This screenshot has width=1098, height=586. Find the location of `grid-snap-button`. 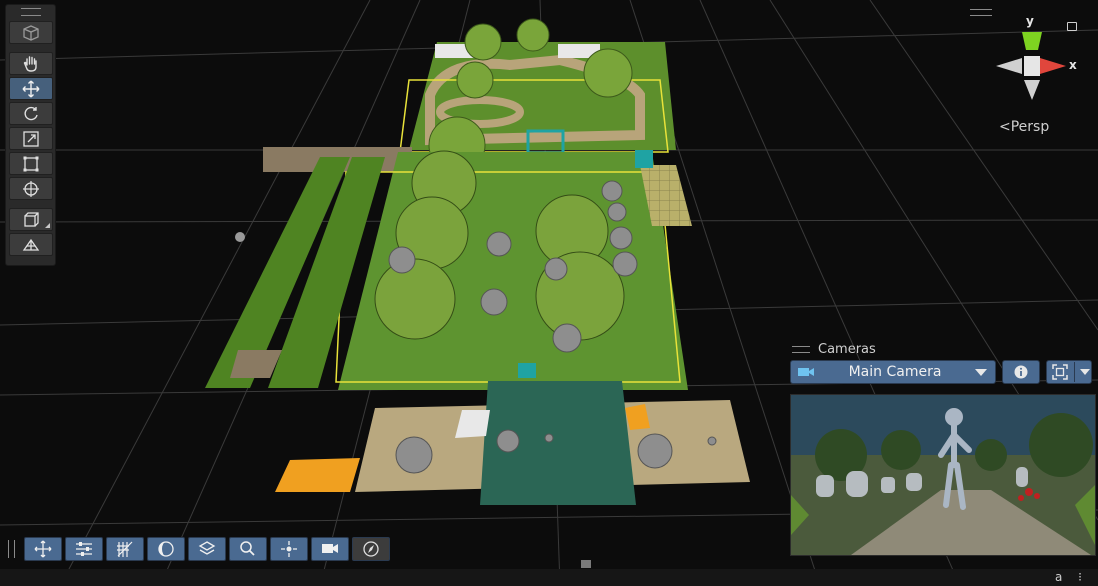

grid-snap-button is located at coordinates (125, 548).